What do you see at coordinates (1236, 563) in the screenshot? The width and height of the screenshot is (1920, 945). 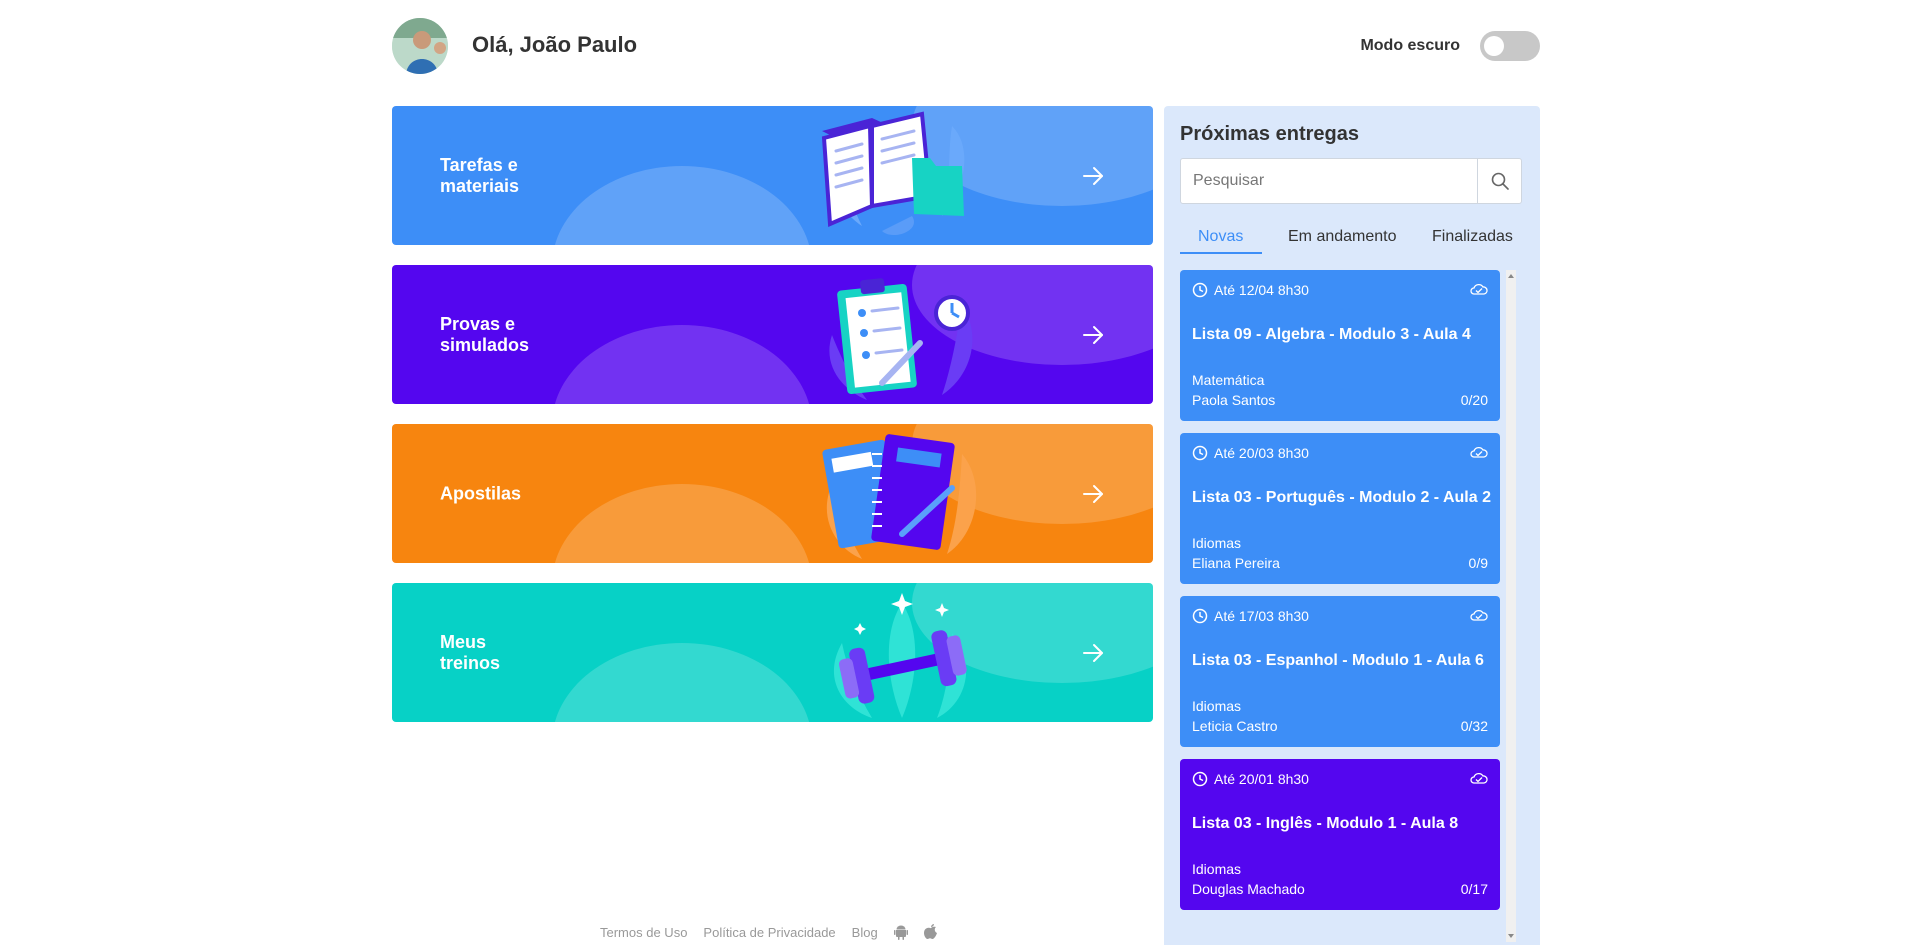 I see `task-teacher: Eliana Pereira` at bounding box center [1236, 563].